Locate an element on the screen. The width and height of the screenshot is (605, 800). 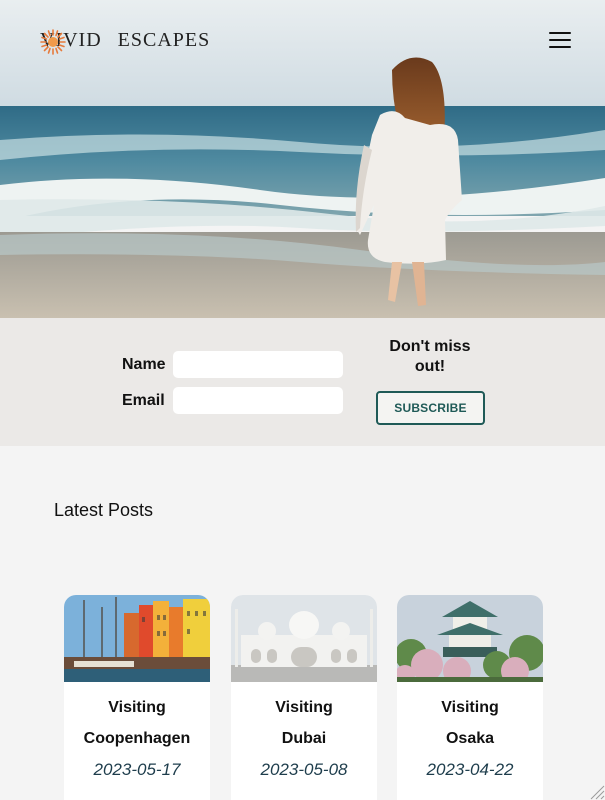
post-title-line-2: Coopenhagen is located at coordinates (137, 738).